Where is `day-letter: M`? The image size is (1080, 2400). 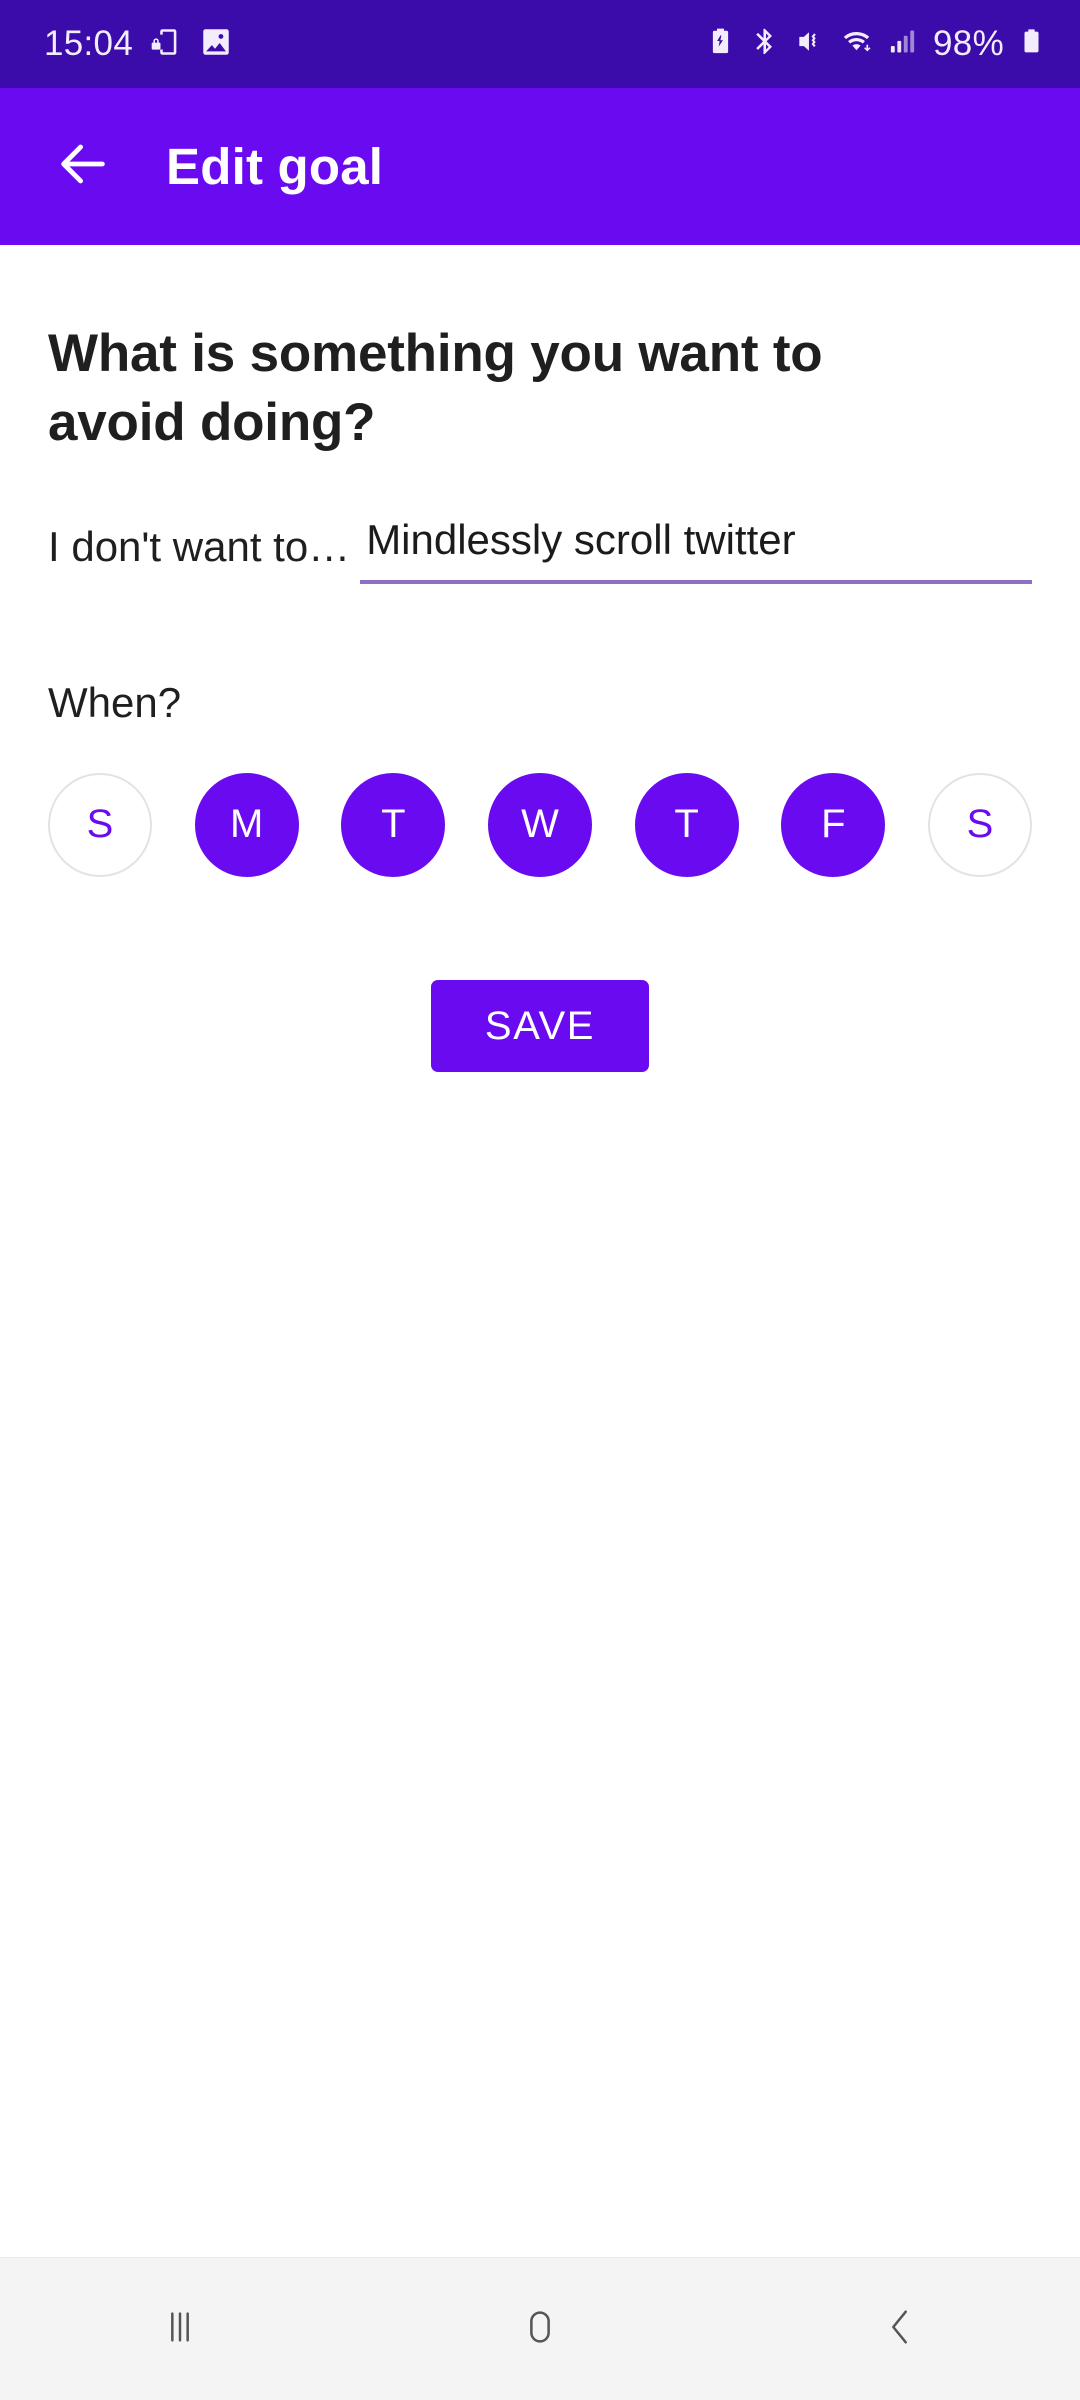
day-letter: M is located at coordinates (246, 824).